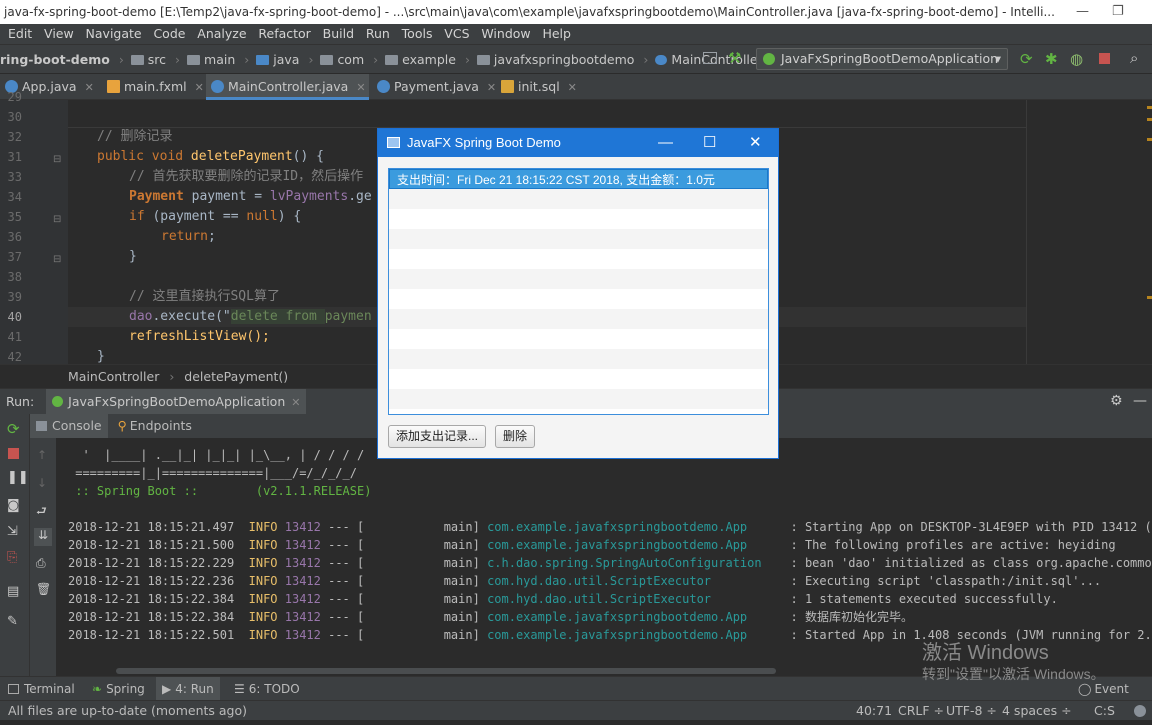  I want to click on camera-icon: ◙, so click(13, 505).